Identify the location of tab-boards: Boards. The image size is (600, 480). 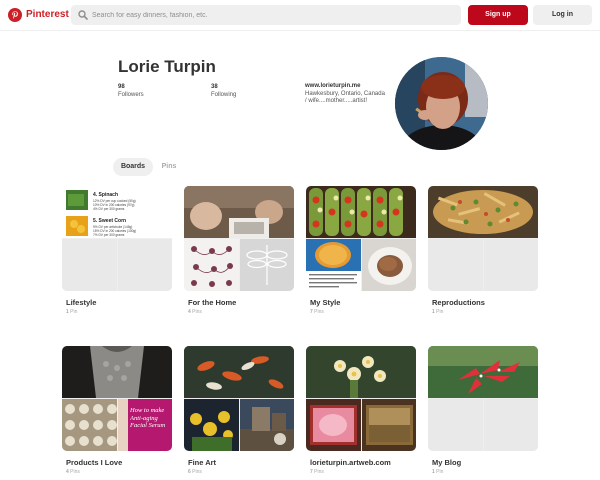
(133, 167).